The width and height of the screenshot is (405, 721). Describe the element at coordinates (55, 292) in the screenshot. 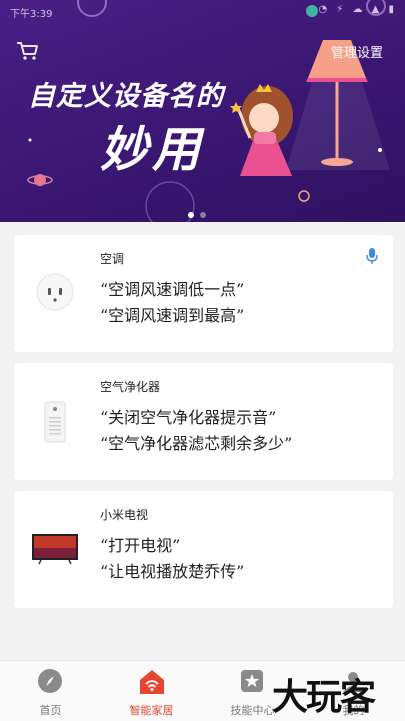

I see `air-conditioner-socket-icon` at that location.